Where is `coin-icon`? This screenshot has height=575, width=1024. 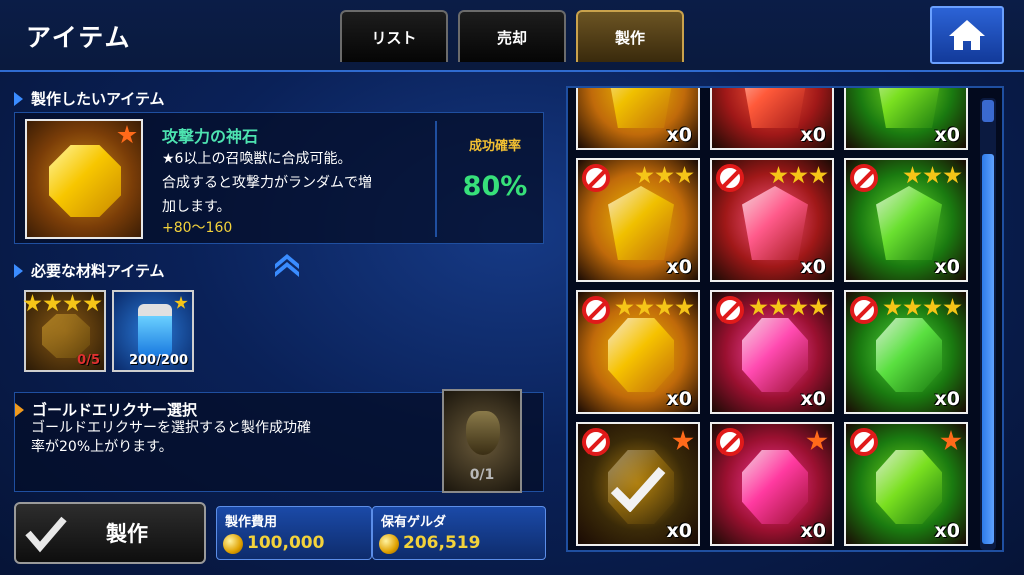 coin-icon is located at coordinates (233, 544).